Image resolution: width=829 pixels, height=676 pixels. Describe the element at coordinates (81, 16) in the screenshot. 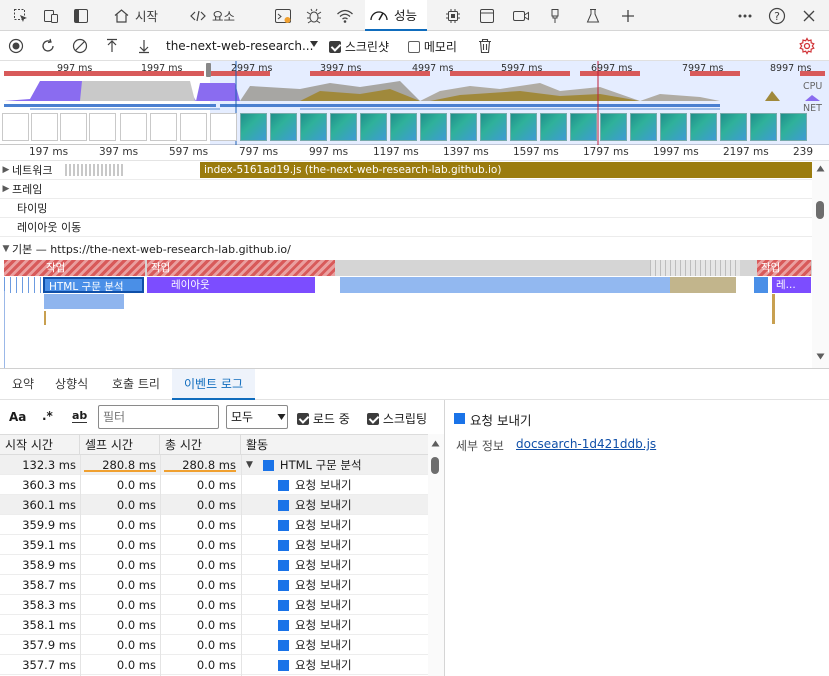

I see `dock-side-icon` at that location.